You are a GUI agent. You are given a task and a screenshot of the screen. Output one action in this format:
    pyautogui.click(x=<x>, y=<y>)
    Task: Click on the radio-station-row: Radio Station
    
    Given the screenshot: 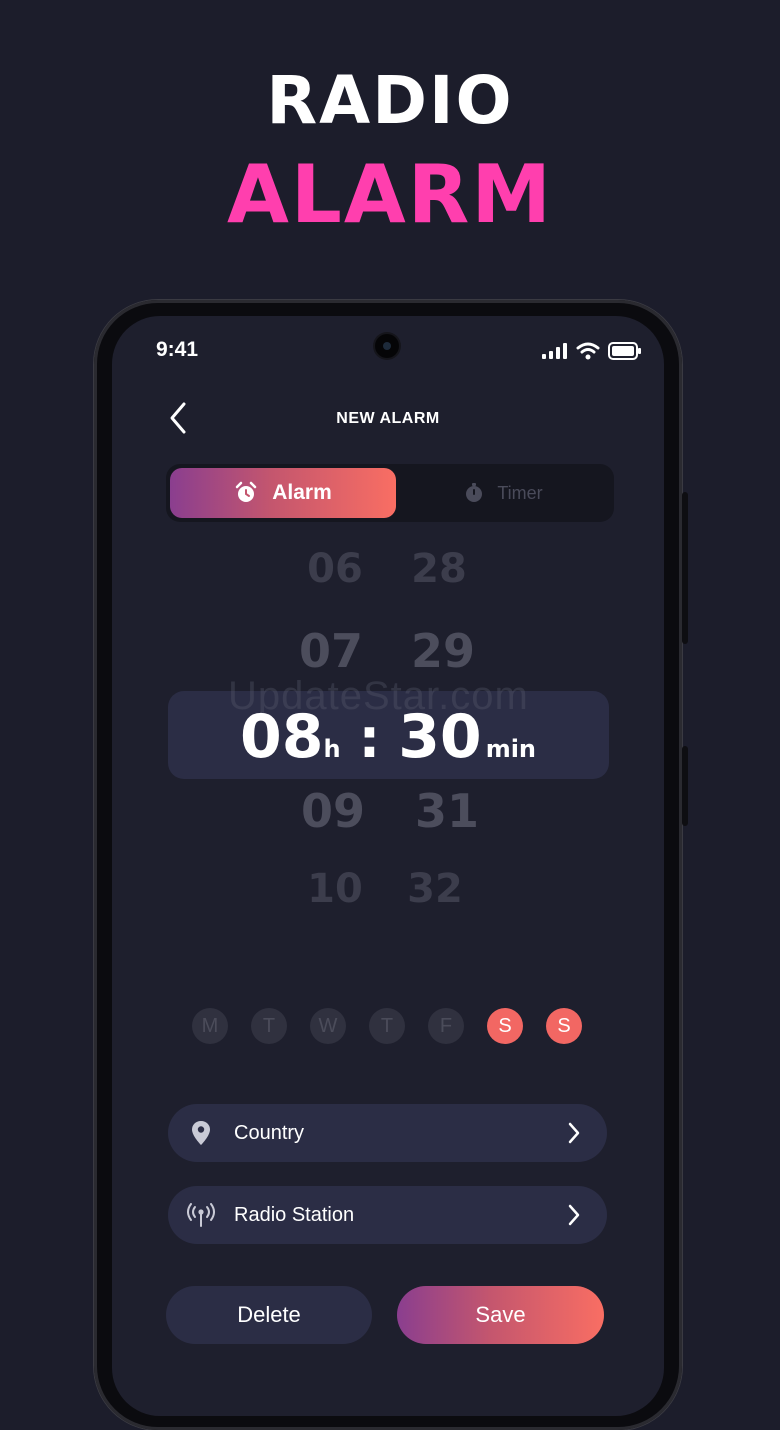 What is the action you would take?
    pyautogui.click(x=387, y=1215)
    